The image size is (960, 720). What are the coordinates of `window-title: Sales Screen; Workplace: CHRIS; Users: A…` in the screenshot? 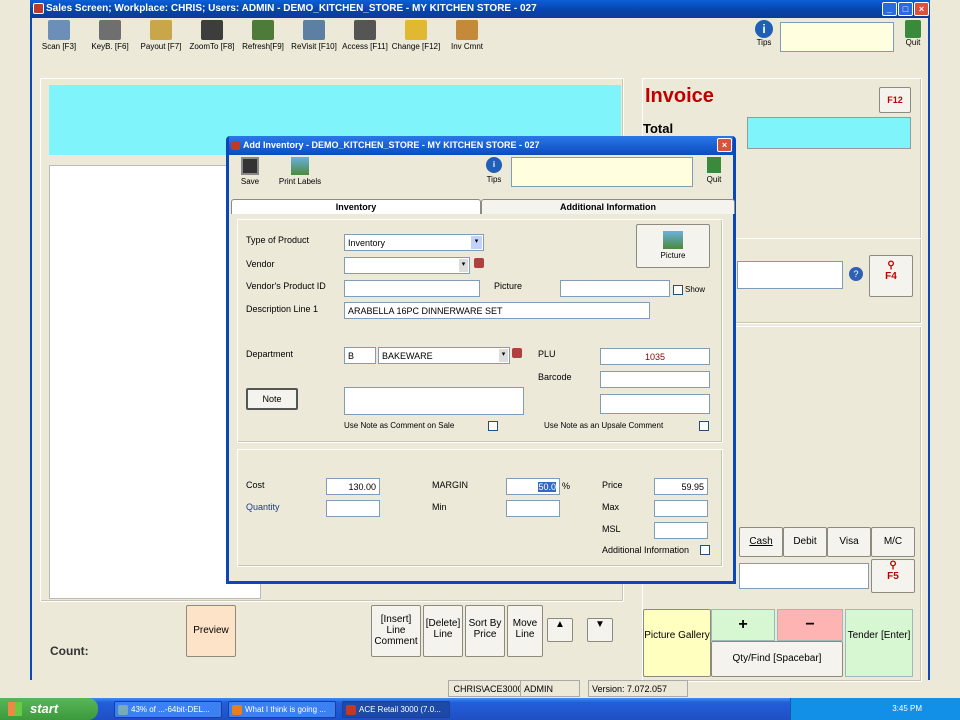 It's located at (291, 8).